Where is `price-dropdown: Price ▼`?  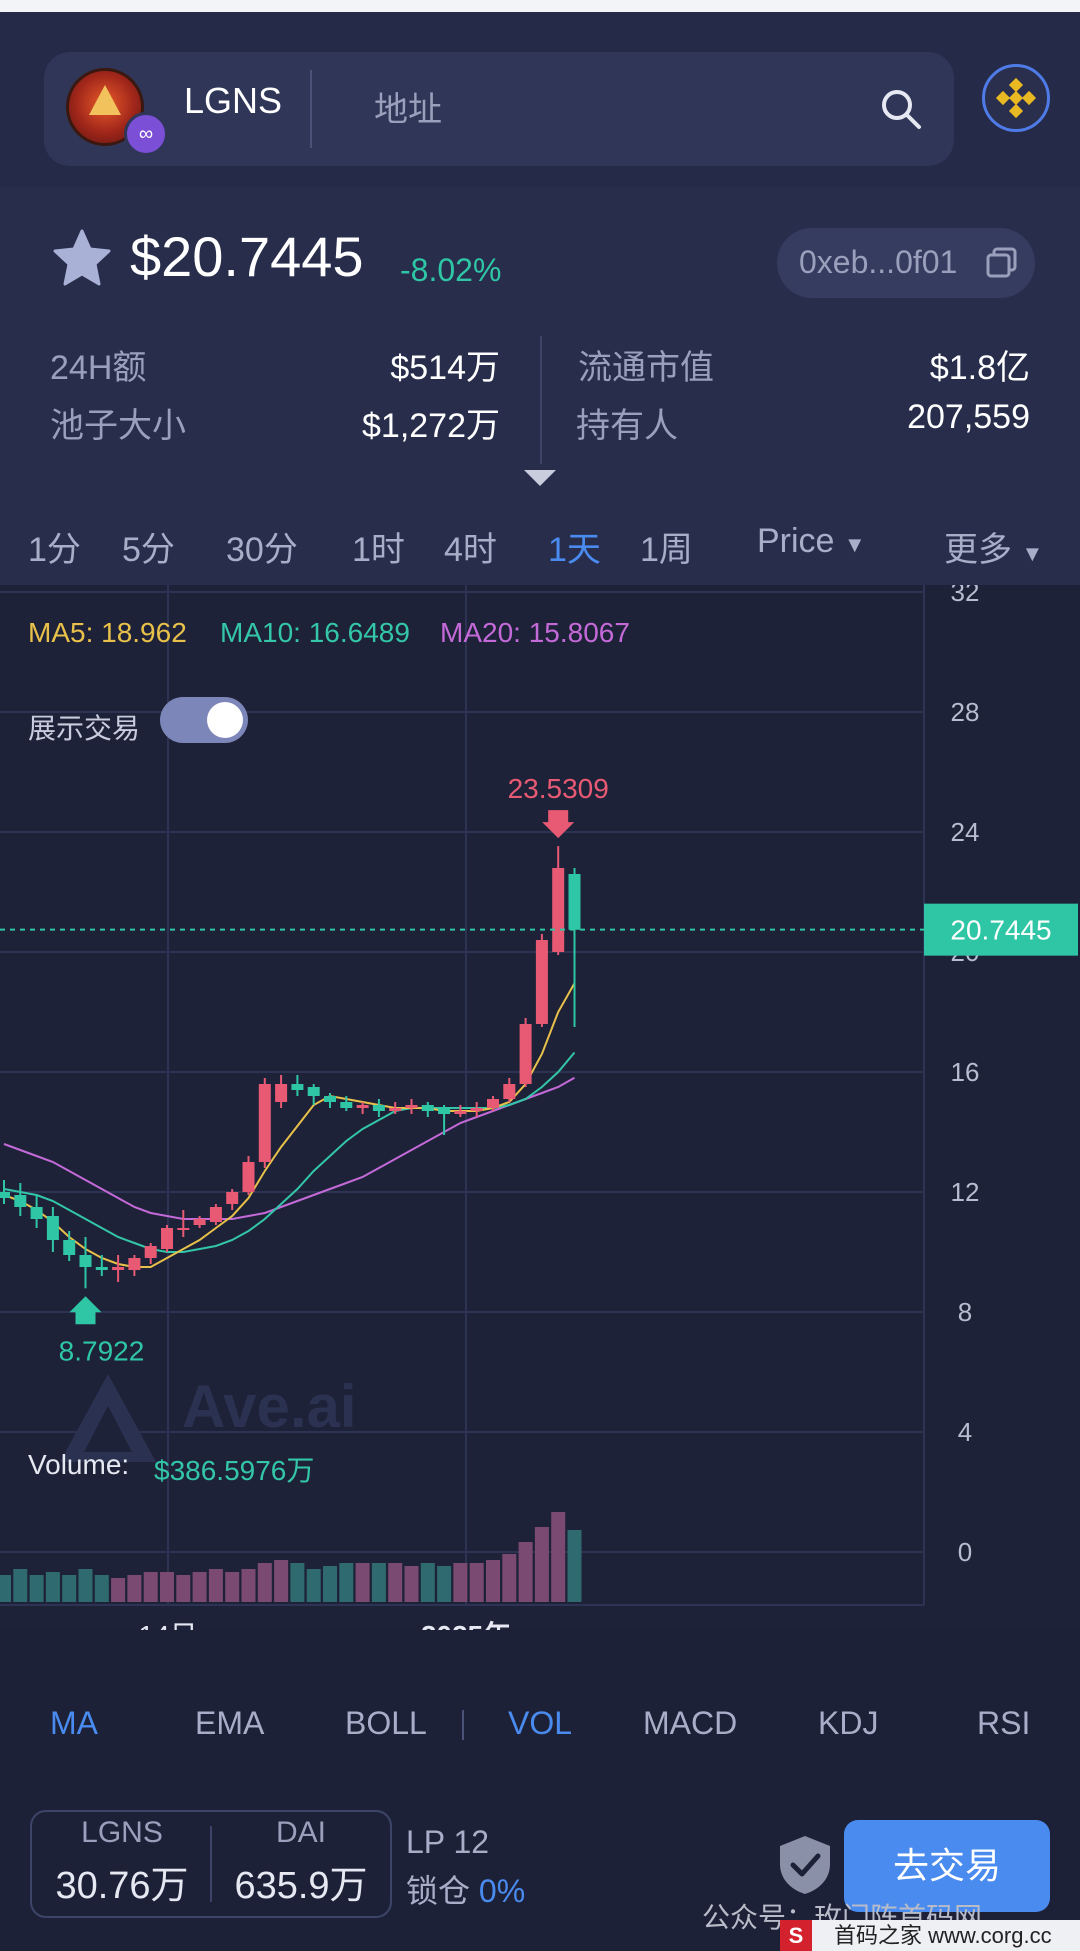
price-dropdown: Price ▼ is located at coordinates (811, 541).